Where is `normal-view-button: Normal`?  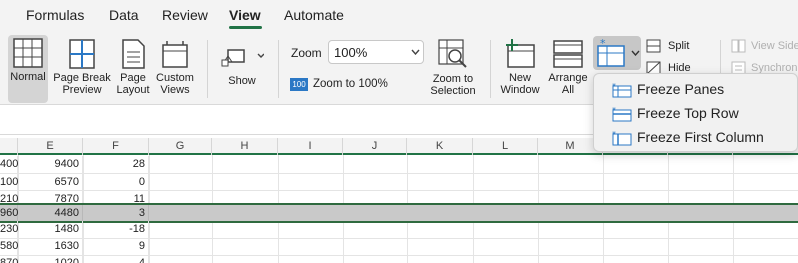 normal-view-button: Normal is located at coordinates (28, 69).